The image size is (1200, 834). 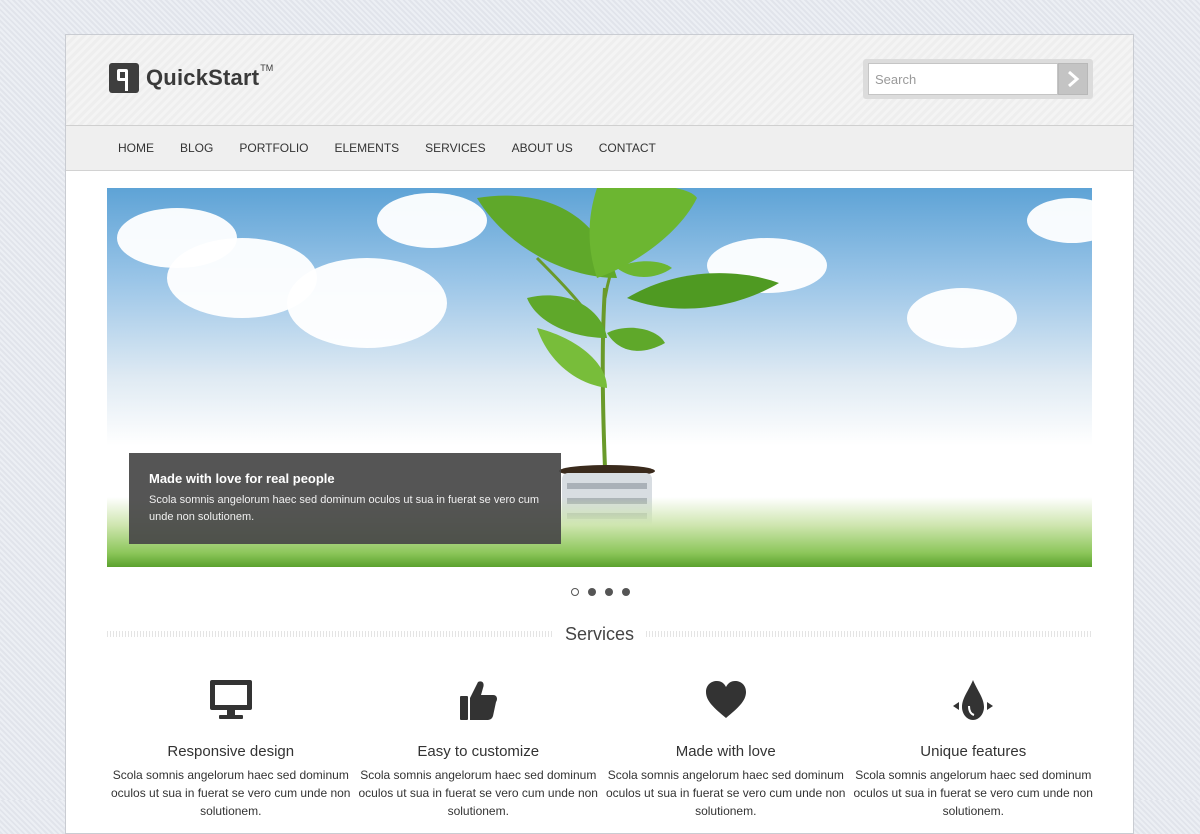 I want to click on trademark-sign: TM, so click(x=267, y=68).